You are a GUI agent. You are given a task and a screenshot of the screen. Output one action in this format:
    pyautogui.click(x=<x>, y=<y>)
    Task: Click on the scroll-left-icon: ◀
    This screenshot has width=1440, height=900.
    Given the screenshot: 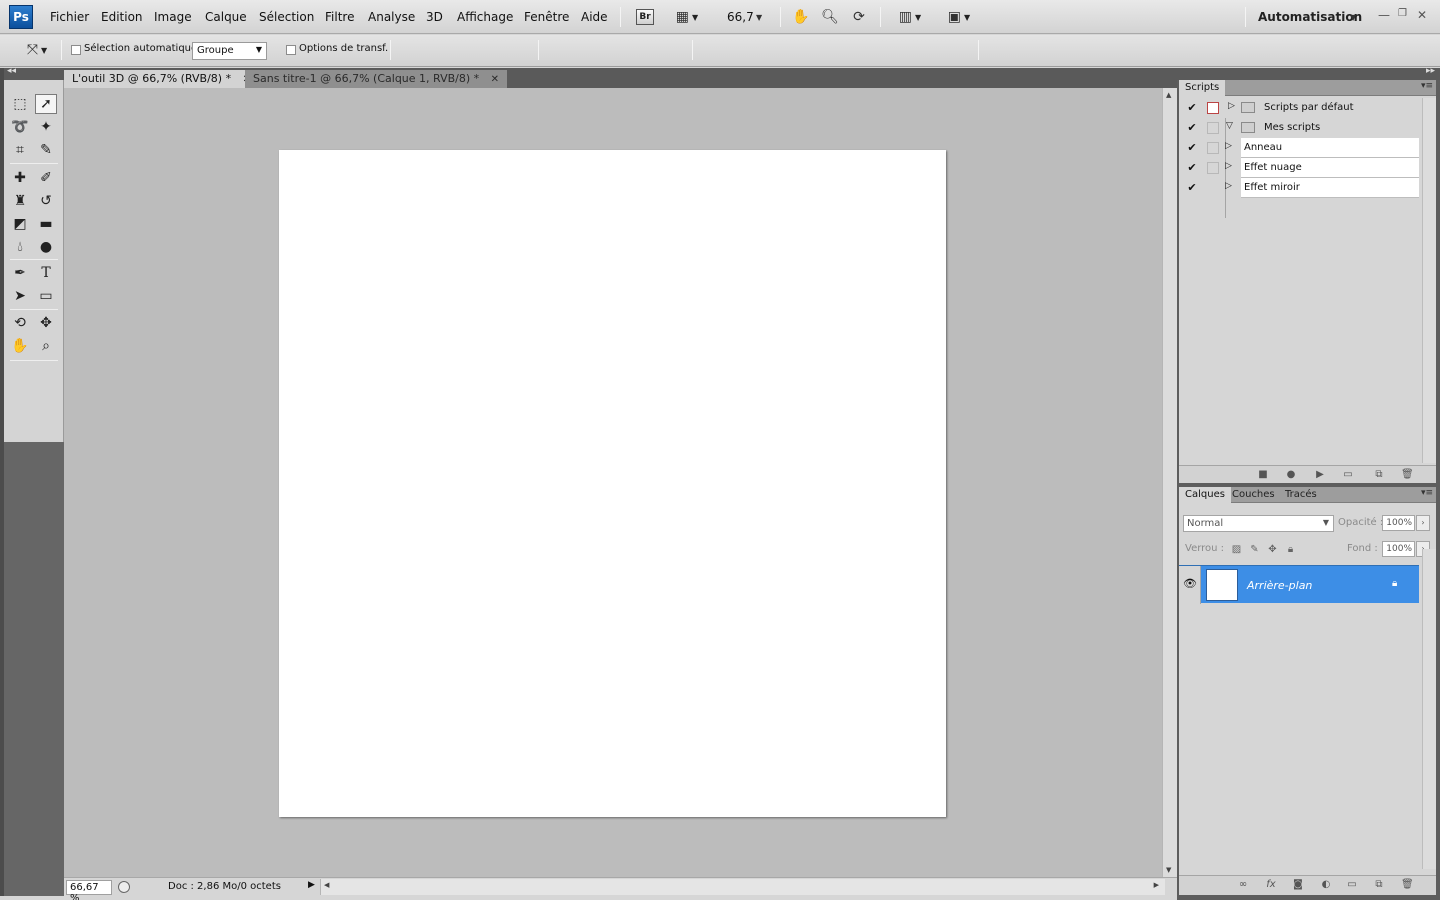 What is the action you would take?
    pyautogui.click(x=326, y=885)
    